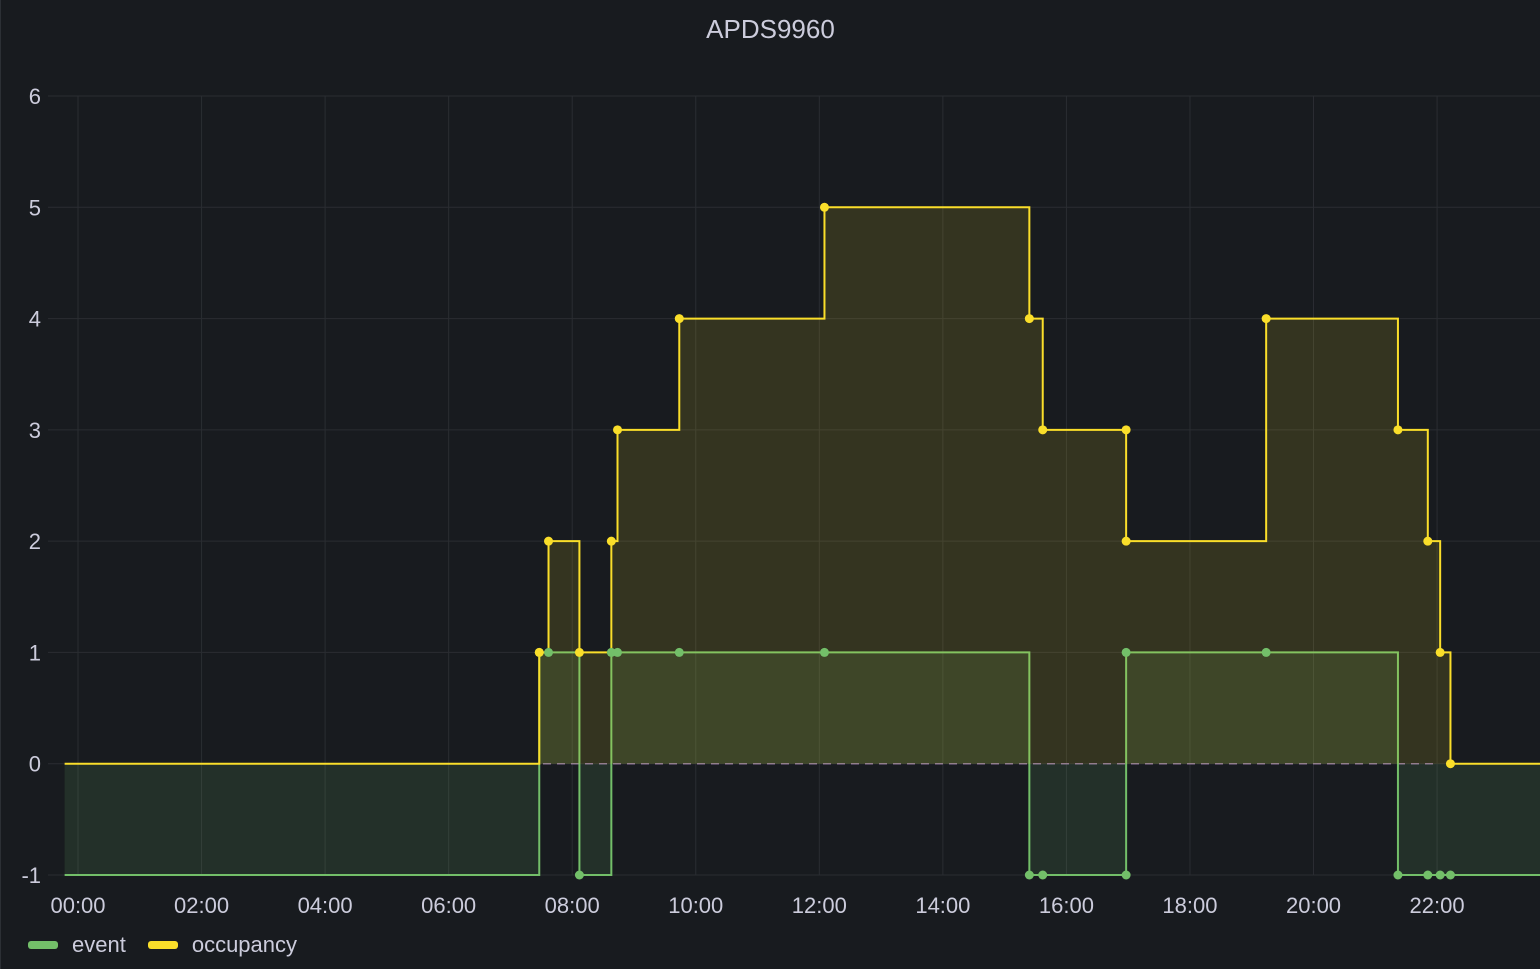 Image resolution: width=1540 pixels, height=969 pixels. Describe the element at coordinates (43, 945) in the screenshot. I see `legend-swatch-event` at that location.